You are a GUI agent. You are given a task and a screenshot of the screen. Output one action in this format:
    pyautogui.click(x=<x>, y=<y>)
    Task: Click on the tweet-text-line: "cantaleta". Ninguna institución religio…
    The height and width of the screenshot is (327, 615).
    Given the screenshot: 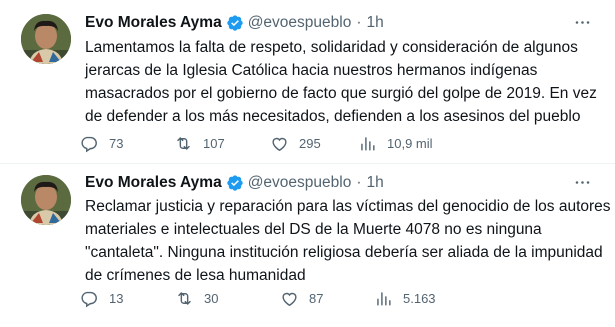 What is the action you would take?
    pyautogui.click(x=344, y=252)
    